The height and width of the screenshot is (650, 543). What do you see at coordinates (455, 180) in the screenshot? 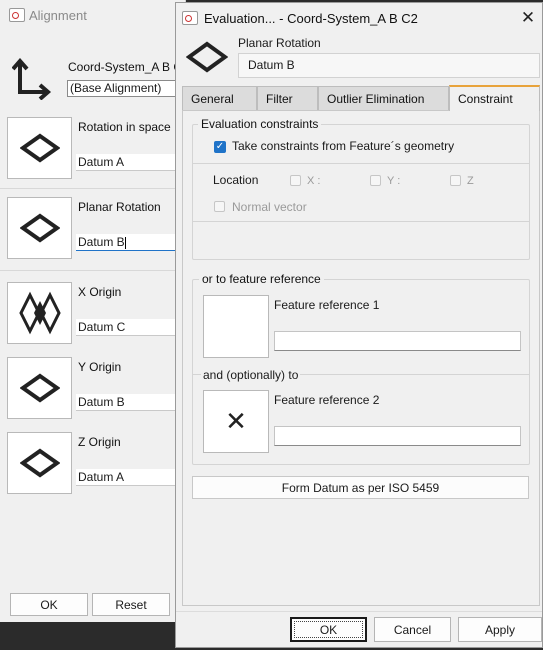
I see `location-z-checkbox` at bounding box center [455, 180].